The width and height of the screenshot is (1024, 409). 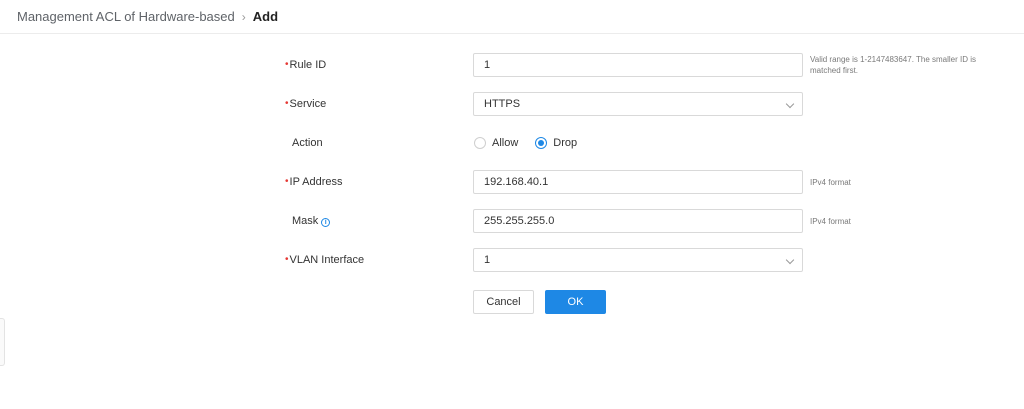 I want to click on action-row: Action Allow Drop, so click(x=512, y=143).